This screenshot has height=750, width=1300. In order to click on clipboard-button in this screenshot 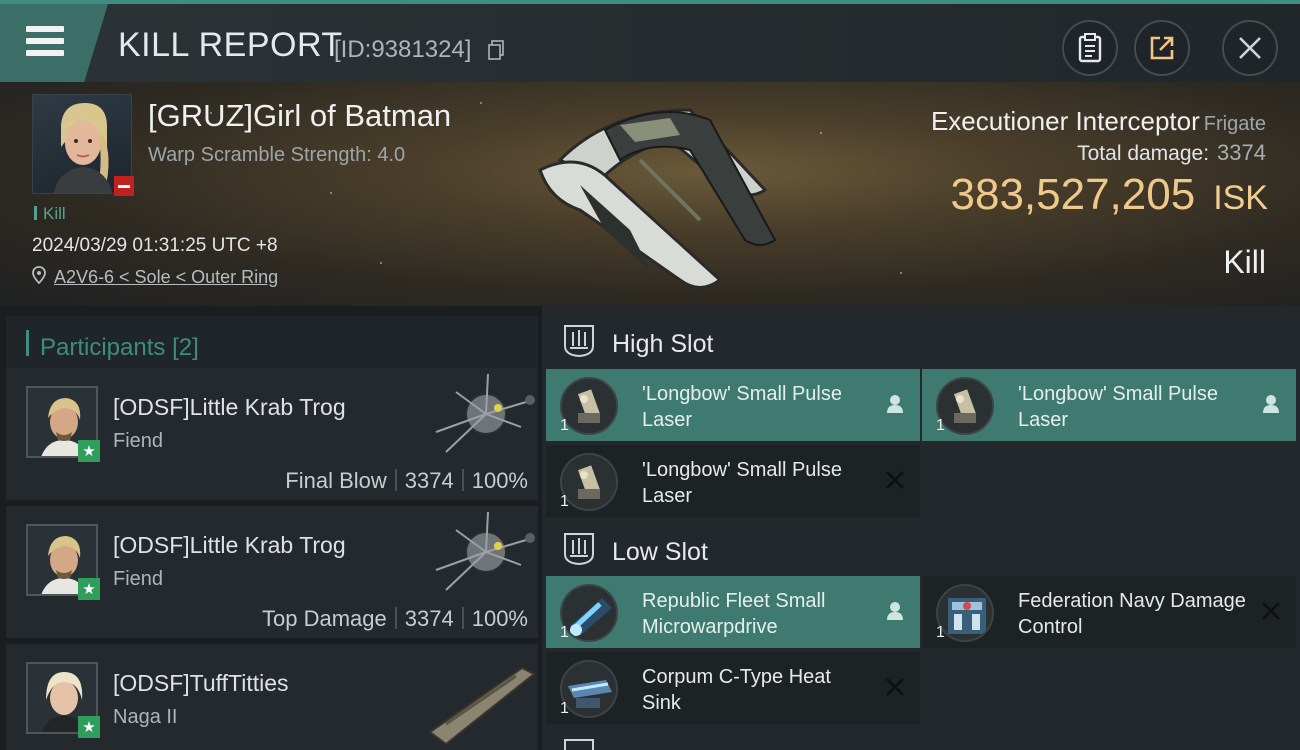, I will do `click(1090, 48)`.